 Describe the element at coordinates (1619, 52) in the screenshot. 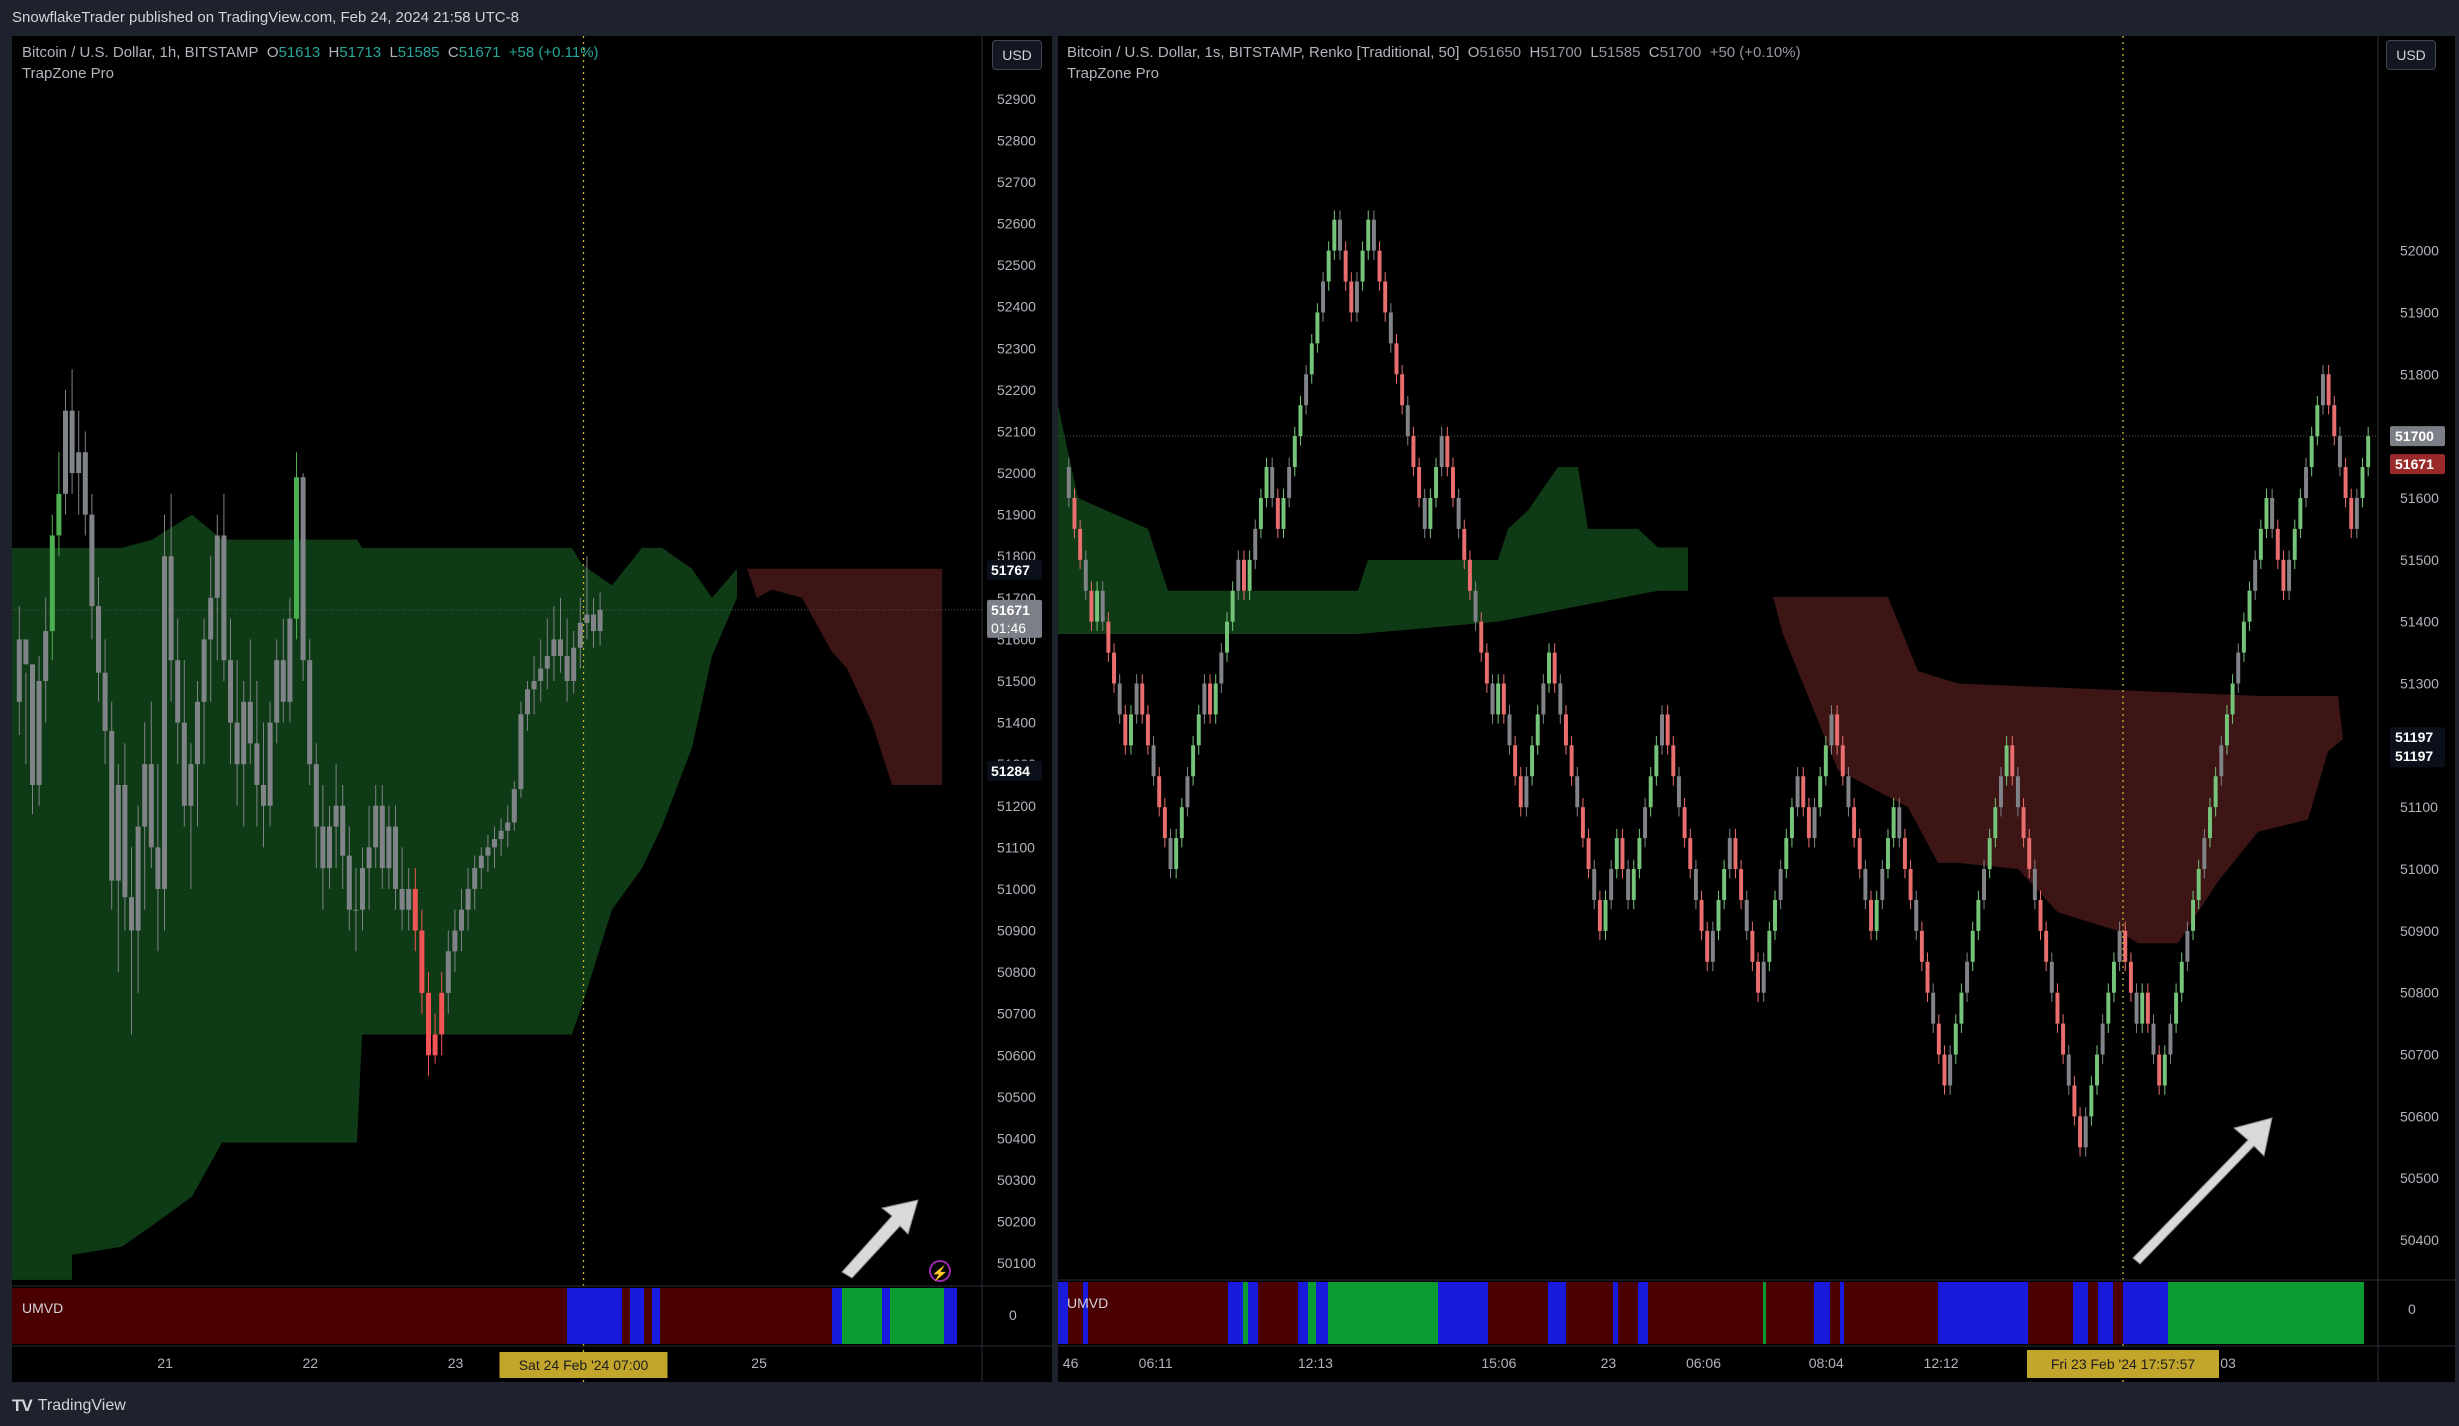

I see `right-low: 51585` at that location.